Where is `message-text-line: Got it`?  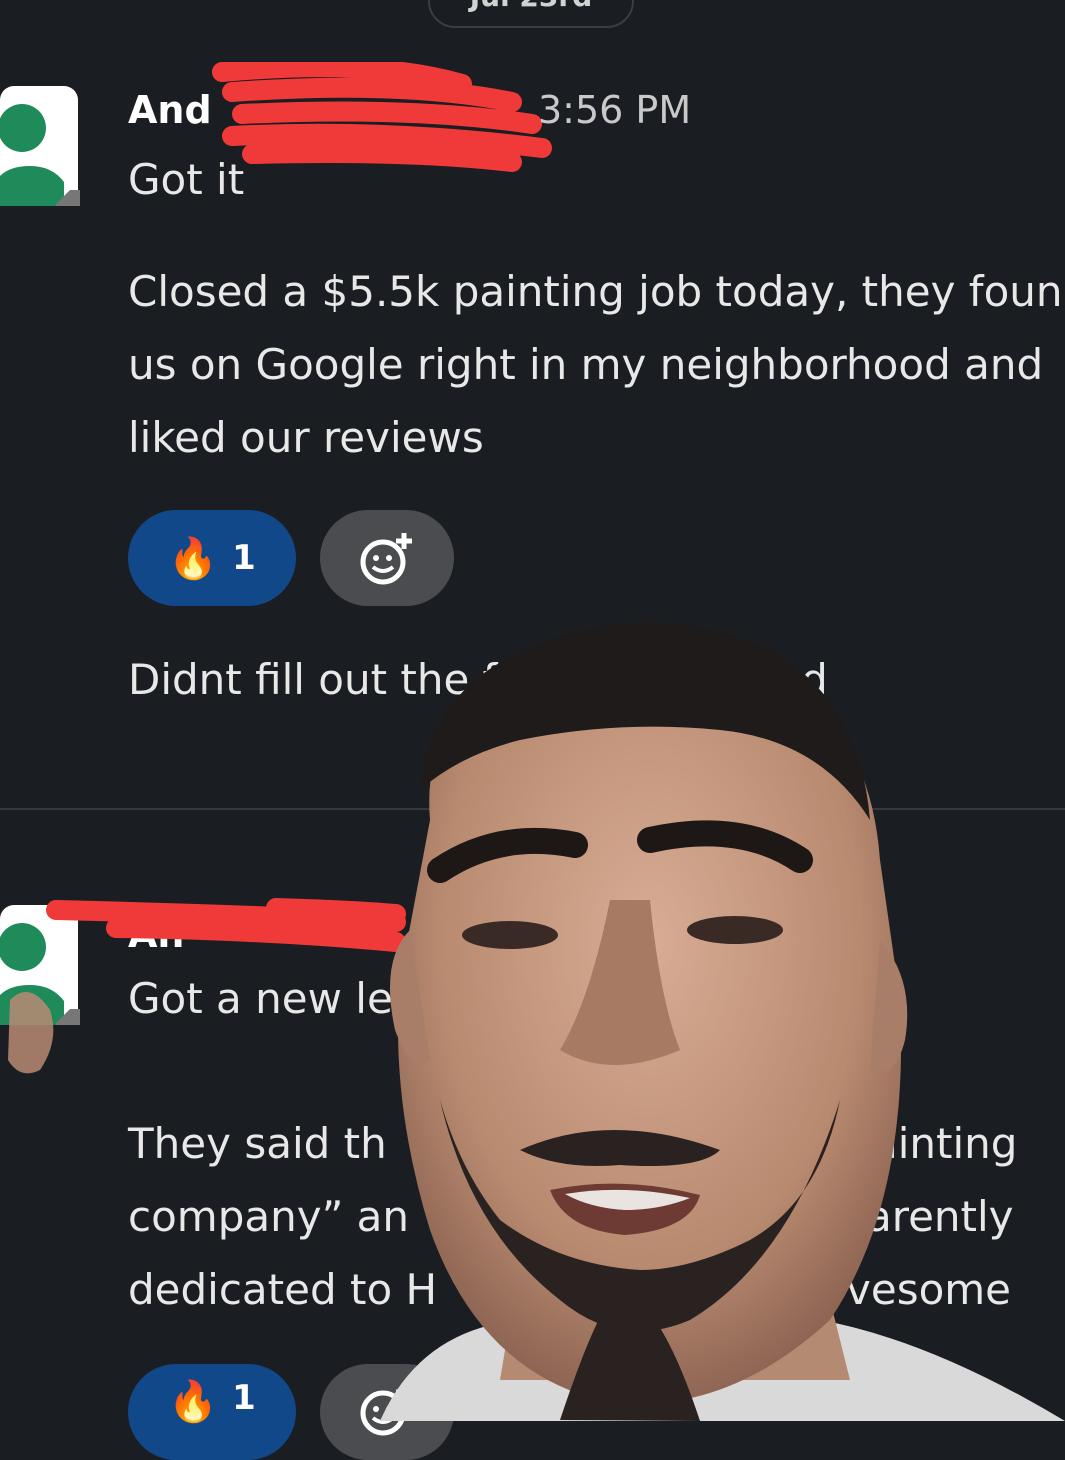
message-text-line: Got it is located at coordinates (186, 179).